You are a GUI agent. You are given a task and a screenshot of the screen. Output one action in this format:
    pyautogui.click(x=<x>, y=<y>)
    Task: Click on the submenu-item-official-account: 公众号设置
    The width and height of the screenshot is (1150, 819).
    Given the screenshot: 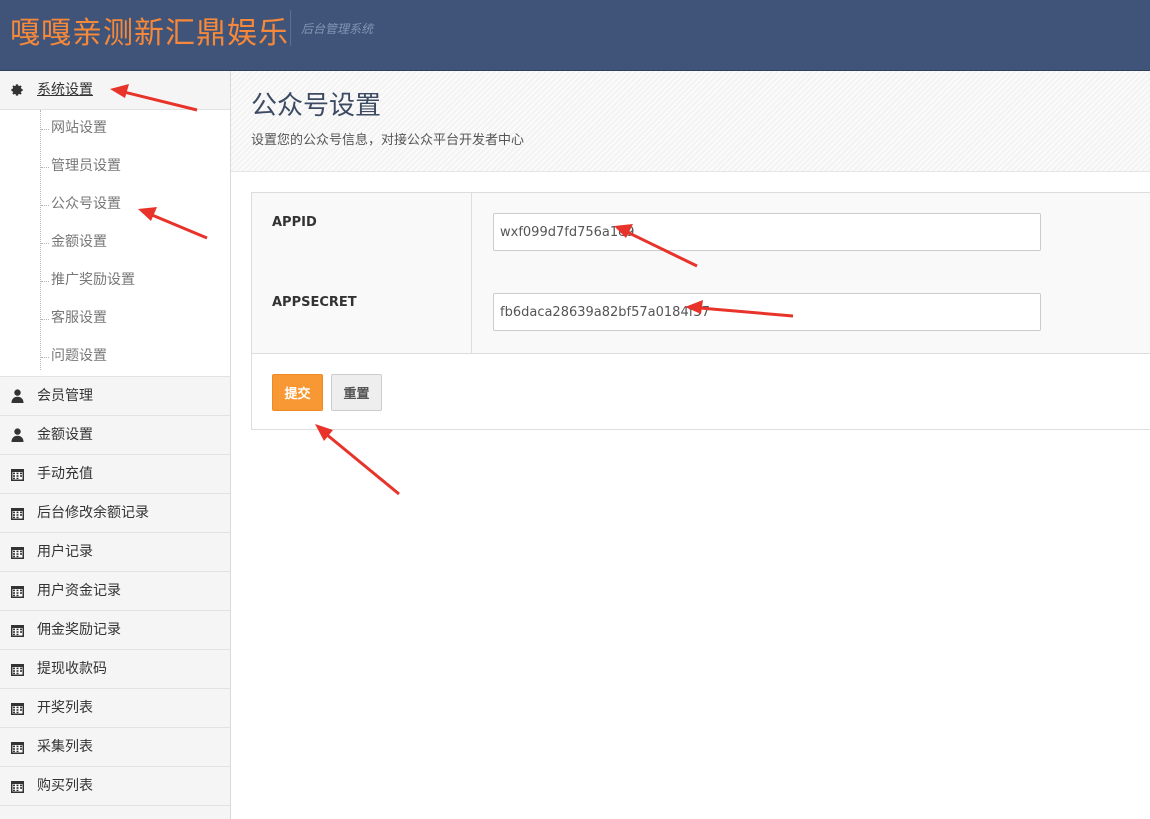 What is the action you would take?
    pyautogui.click(x=115, y=205)
    